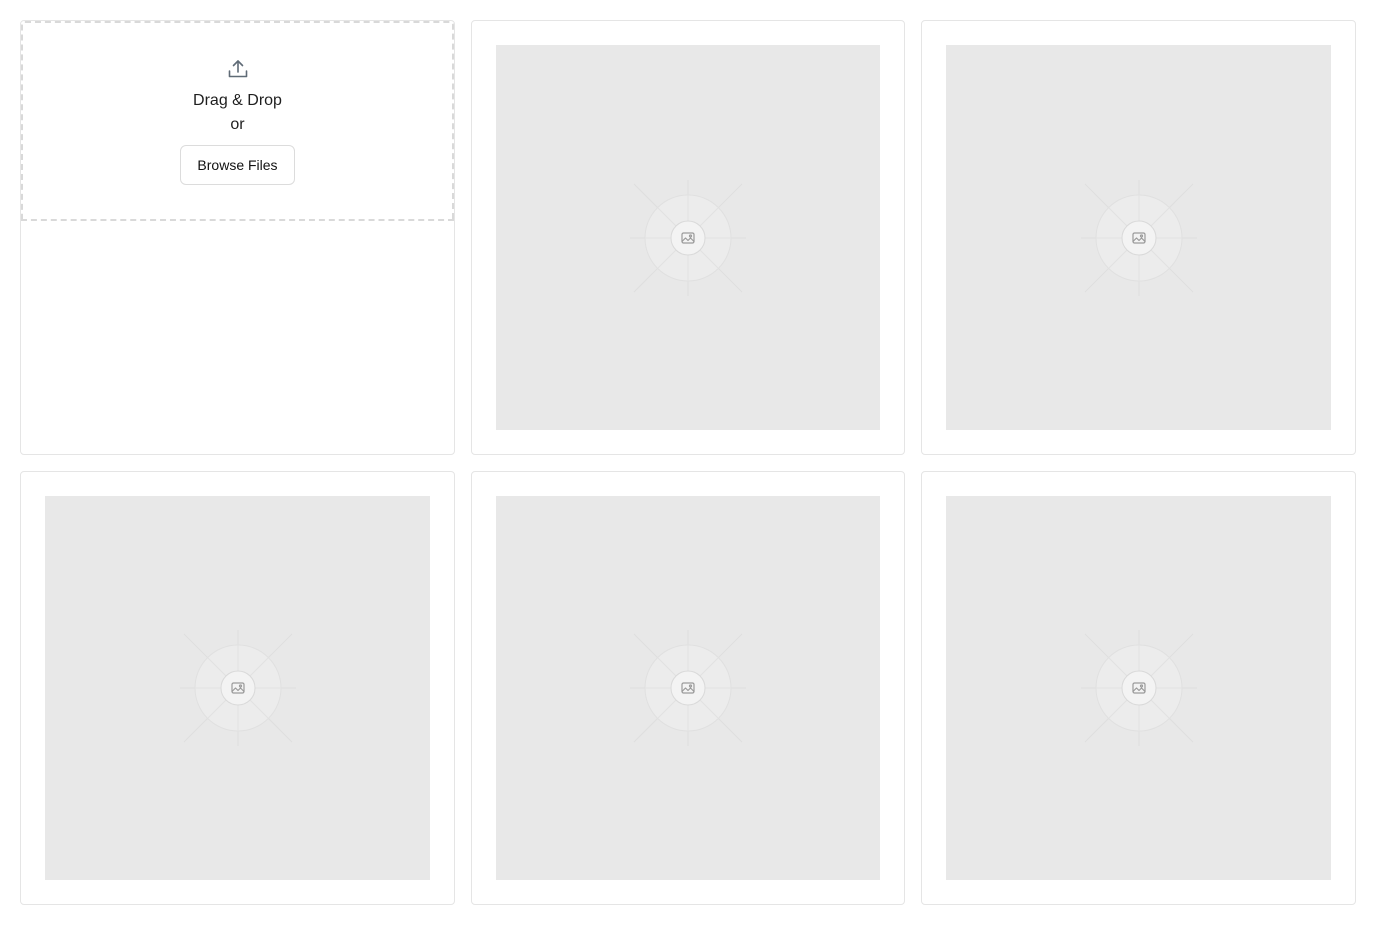 Image resolution: width=1376 pixels, height=925 pixels. I want to click on dropzone: Drag & Drop or Browse Files, so click(237, 121).